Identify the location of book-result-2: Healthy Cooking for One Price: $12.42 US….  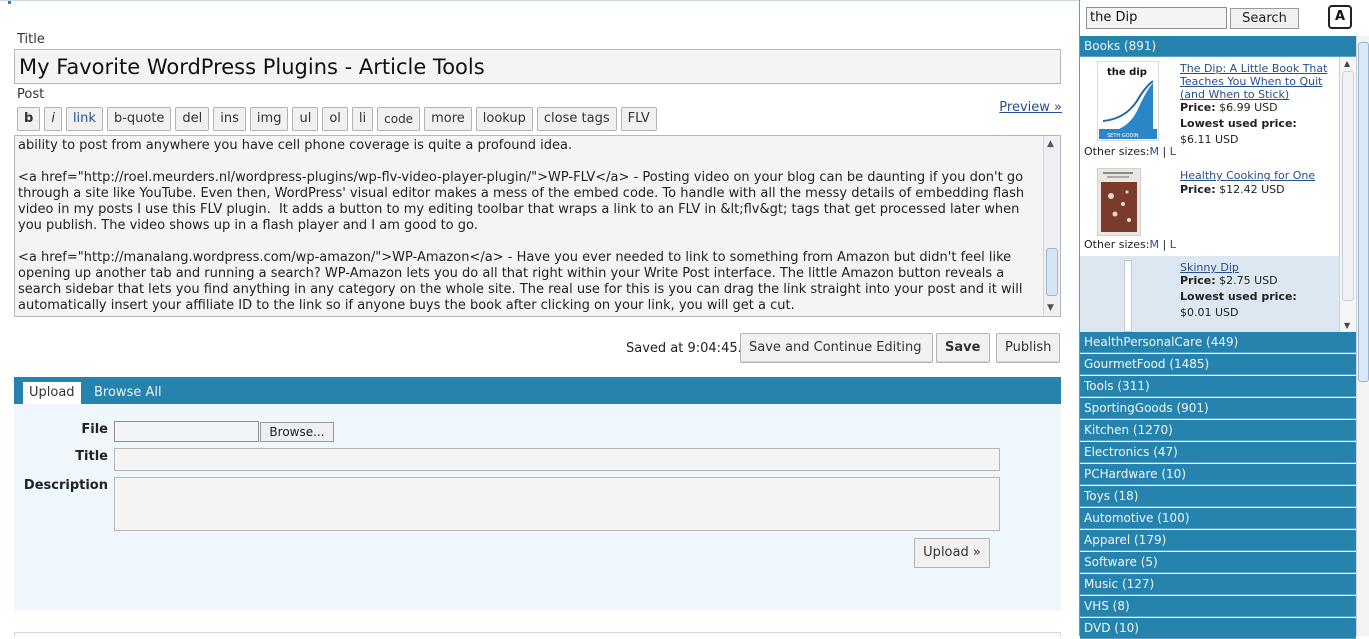
(1209, 209).